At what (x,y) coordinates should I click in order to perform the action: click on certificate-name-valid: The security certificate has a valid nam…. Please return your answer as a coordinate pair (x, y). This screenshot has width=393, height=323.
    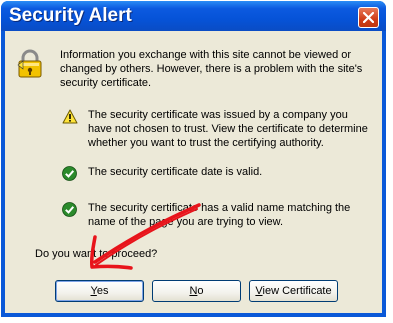
    Looking at the image, I should click on (219, 215).